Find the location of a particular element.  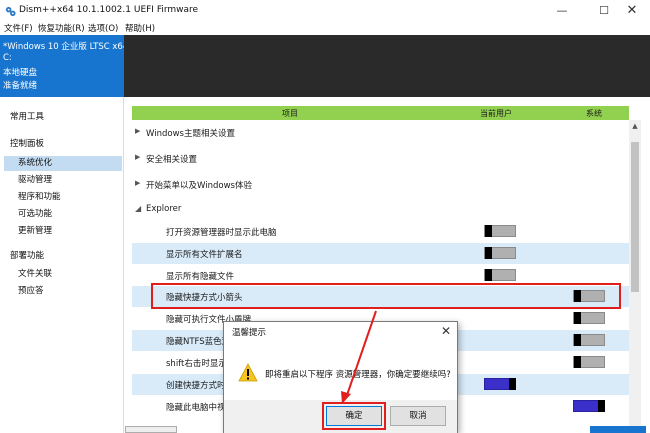

cancel-button: 取消 is located at coordinates (418, 416).